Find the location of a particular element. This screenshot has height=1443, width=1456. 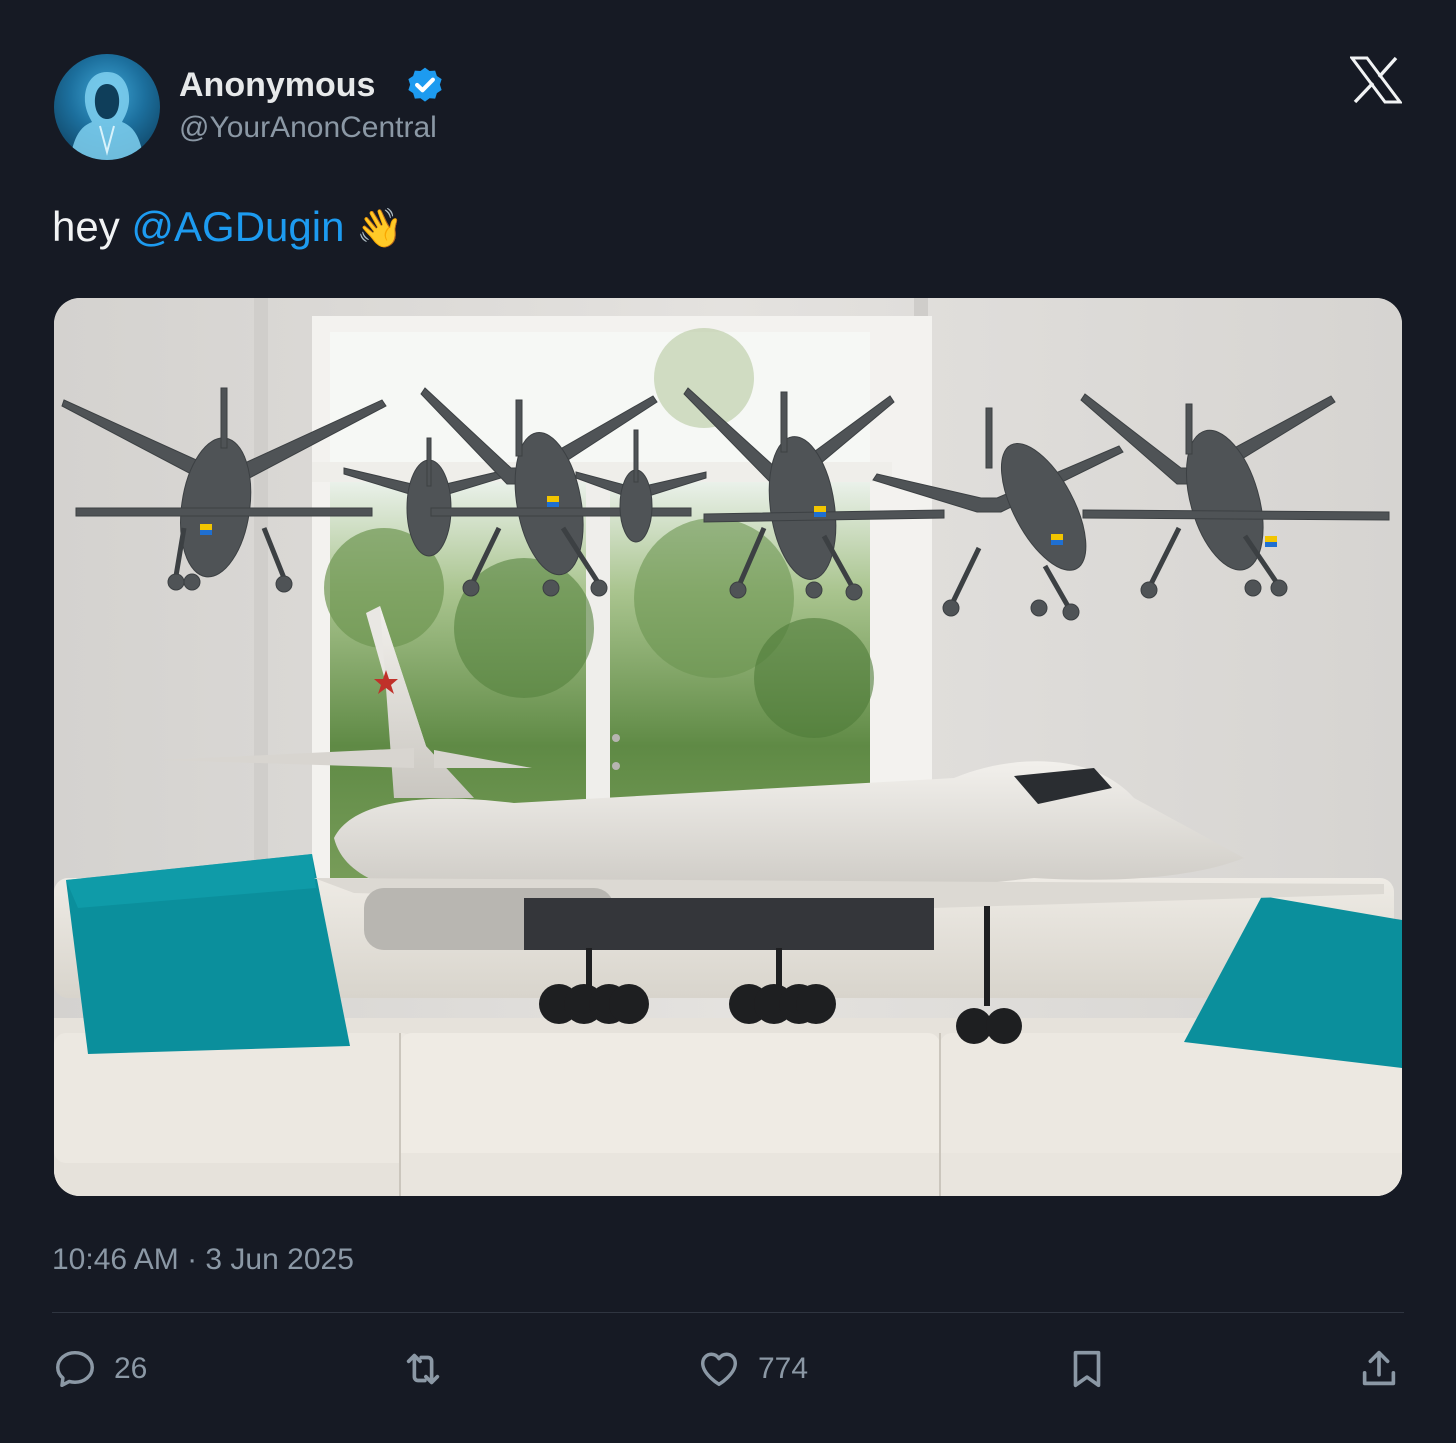

bookmark-icon is located at coordinates (1087, 1369).